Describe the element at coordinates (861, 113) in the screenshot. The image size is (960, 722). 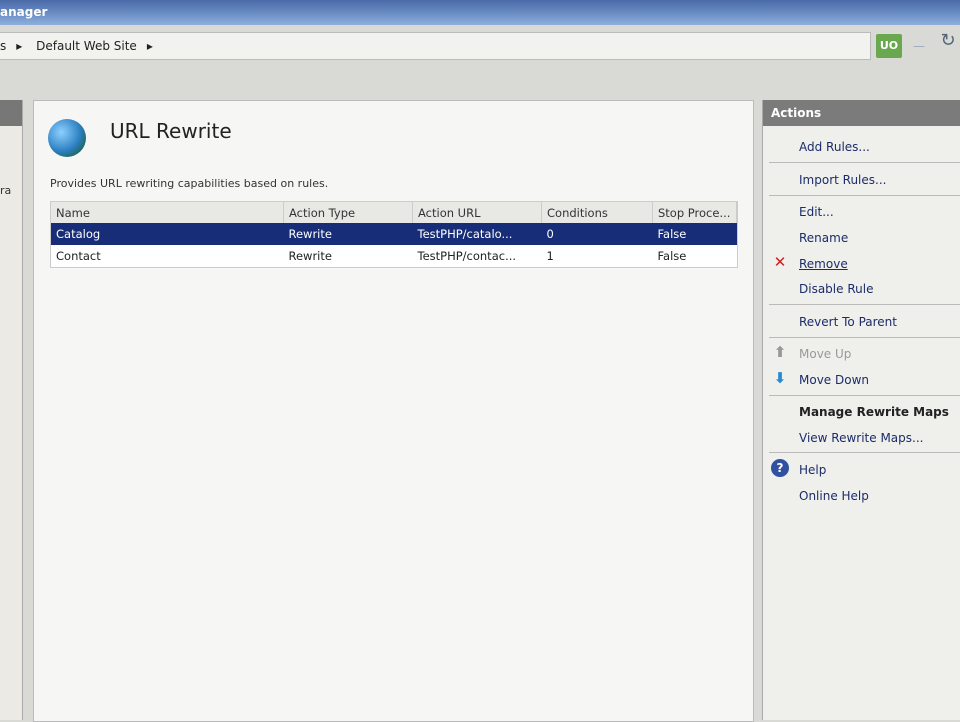
I see `actions-header: Actions` at that location.